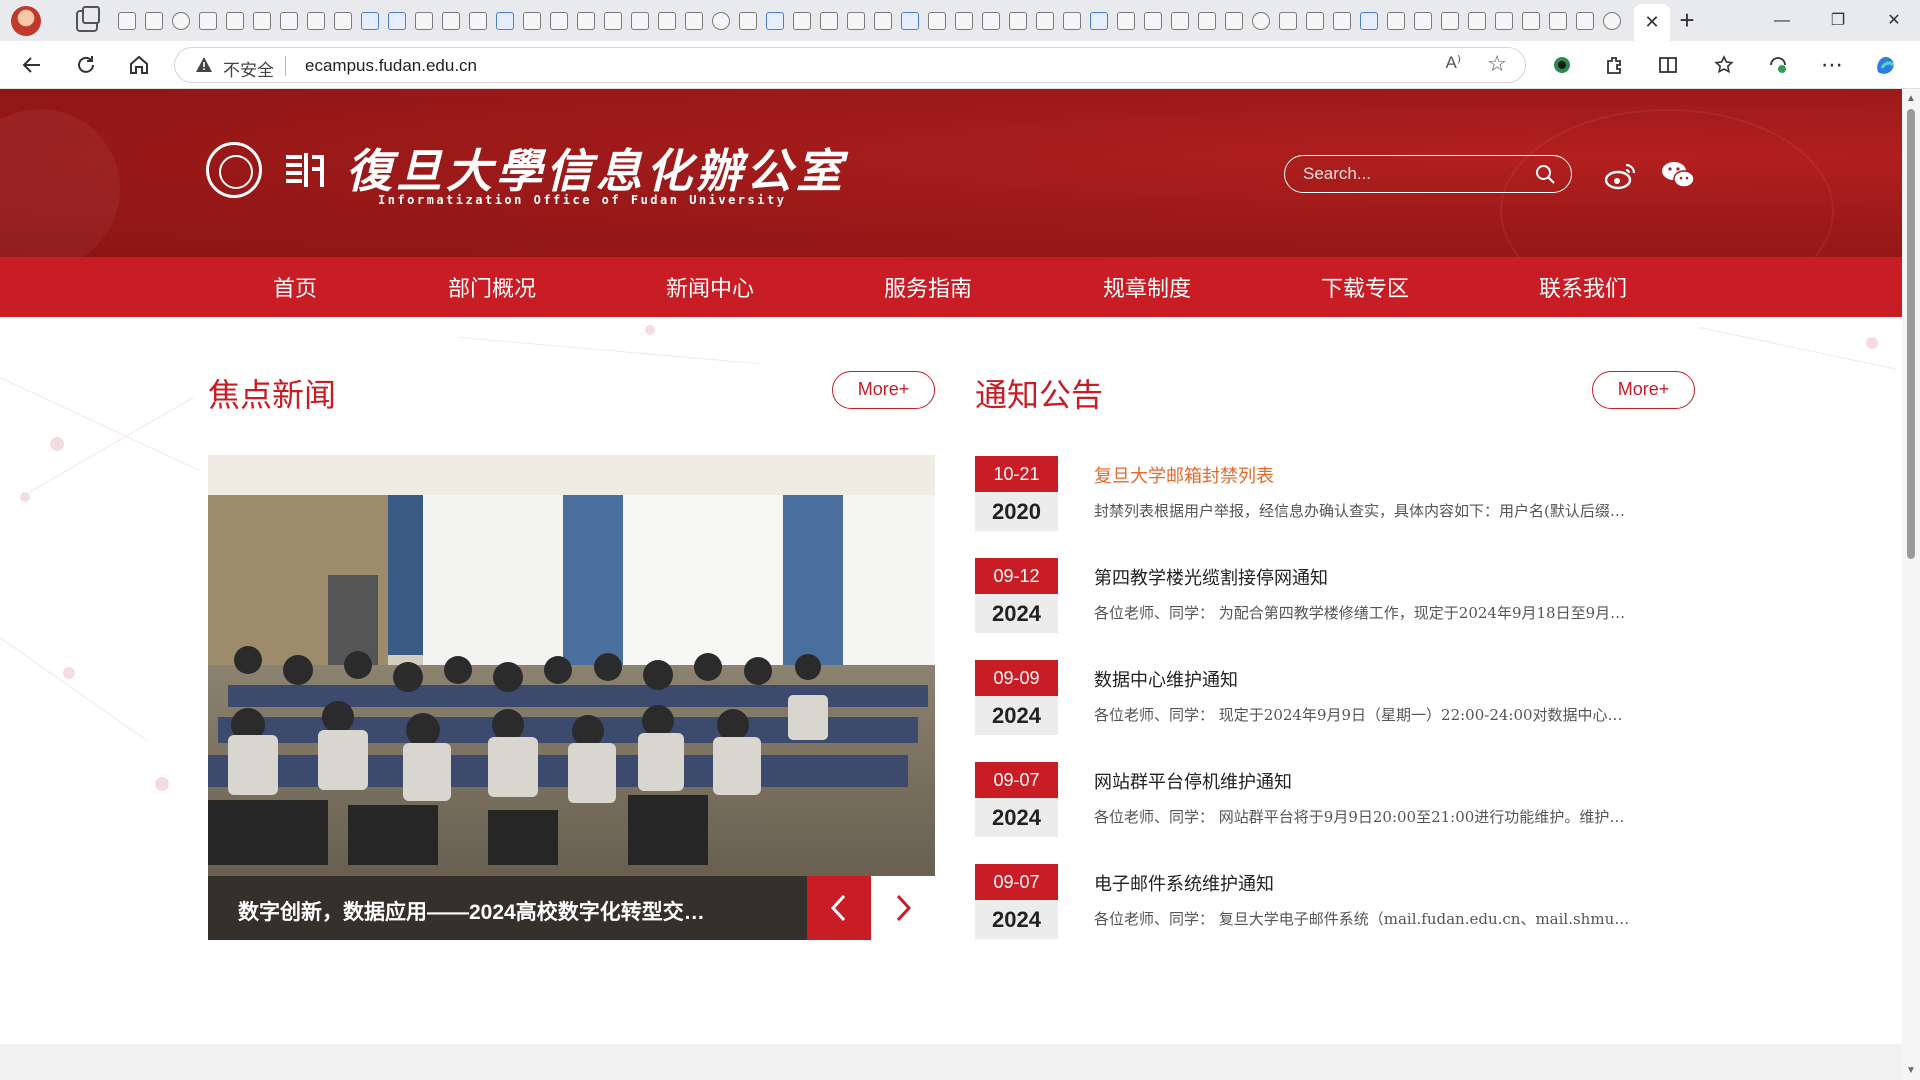 The image size is (1920, 1080). Describe the element at coordinates (88, 18) in the screenshot. I see `workspaces-icon` at that location.